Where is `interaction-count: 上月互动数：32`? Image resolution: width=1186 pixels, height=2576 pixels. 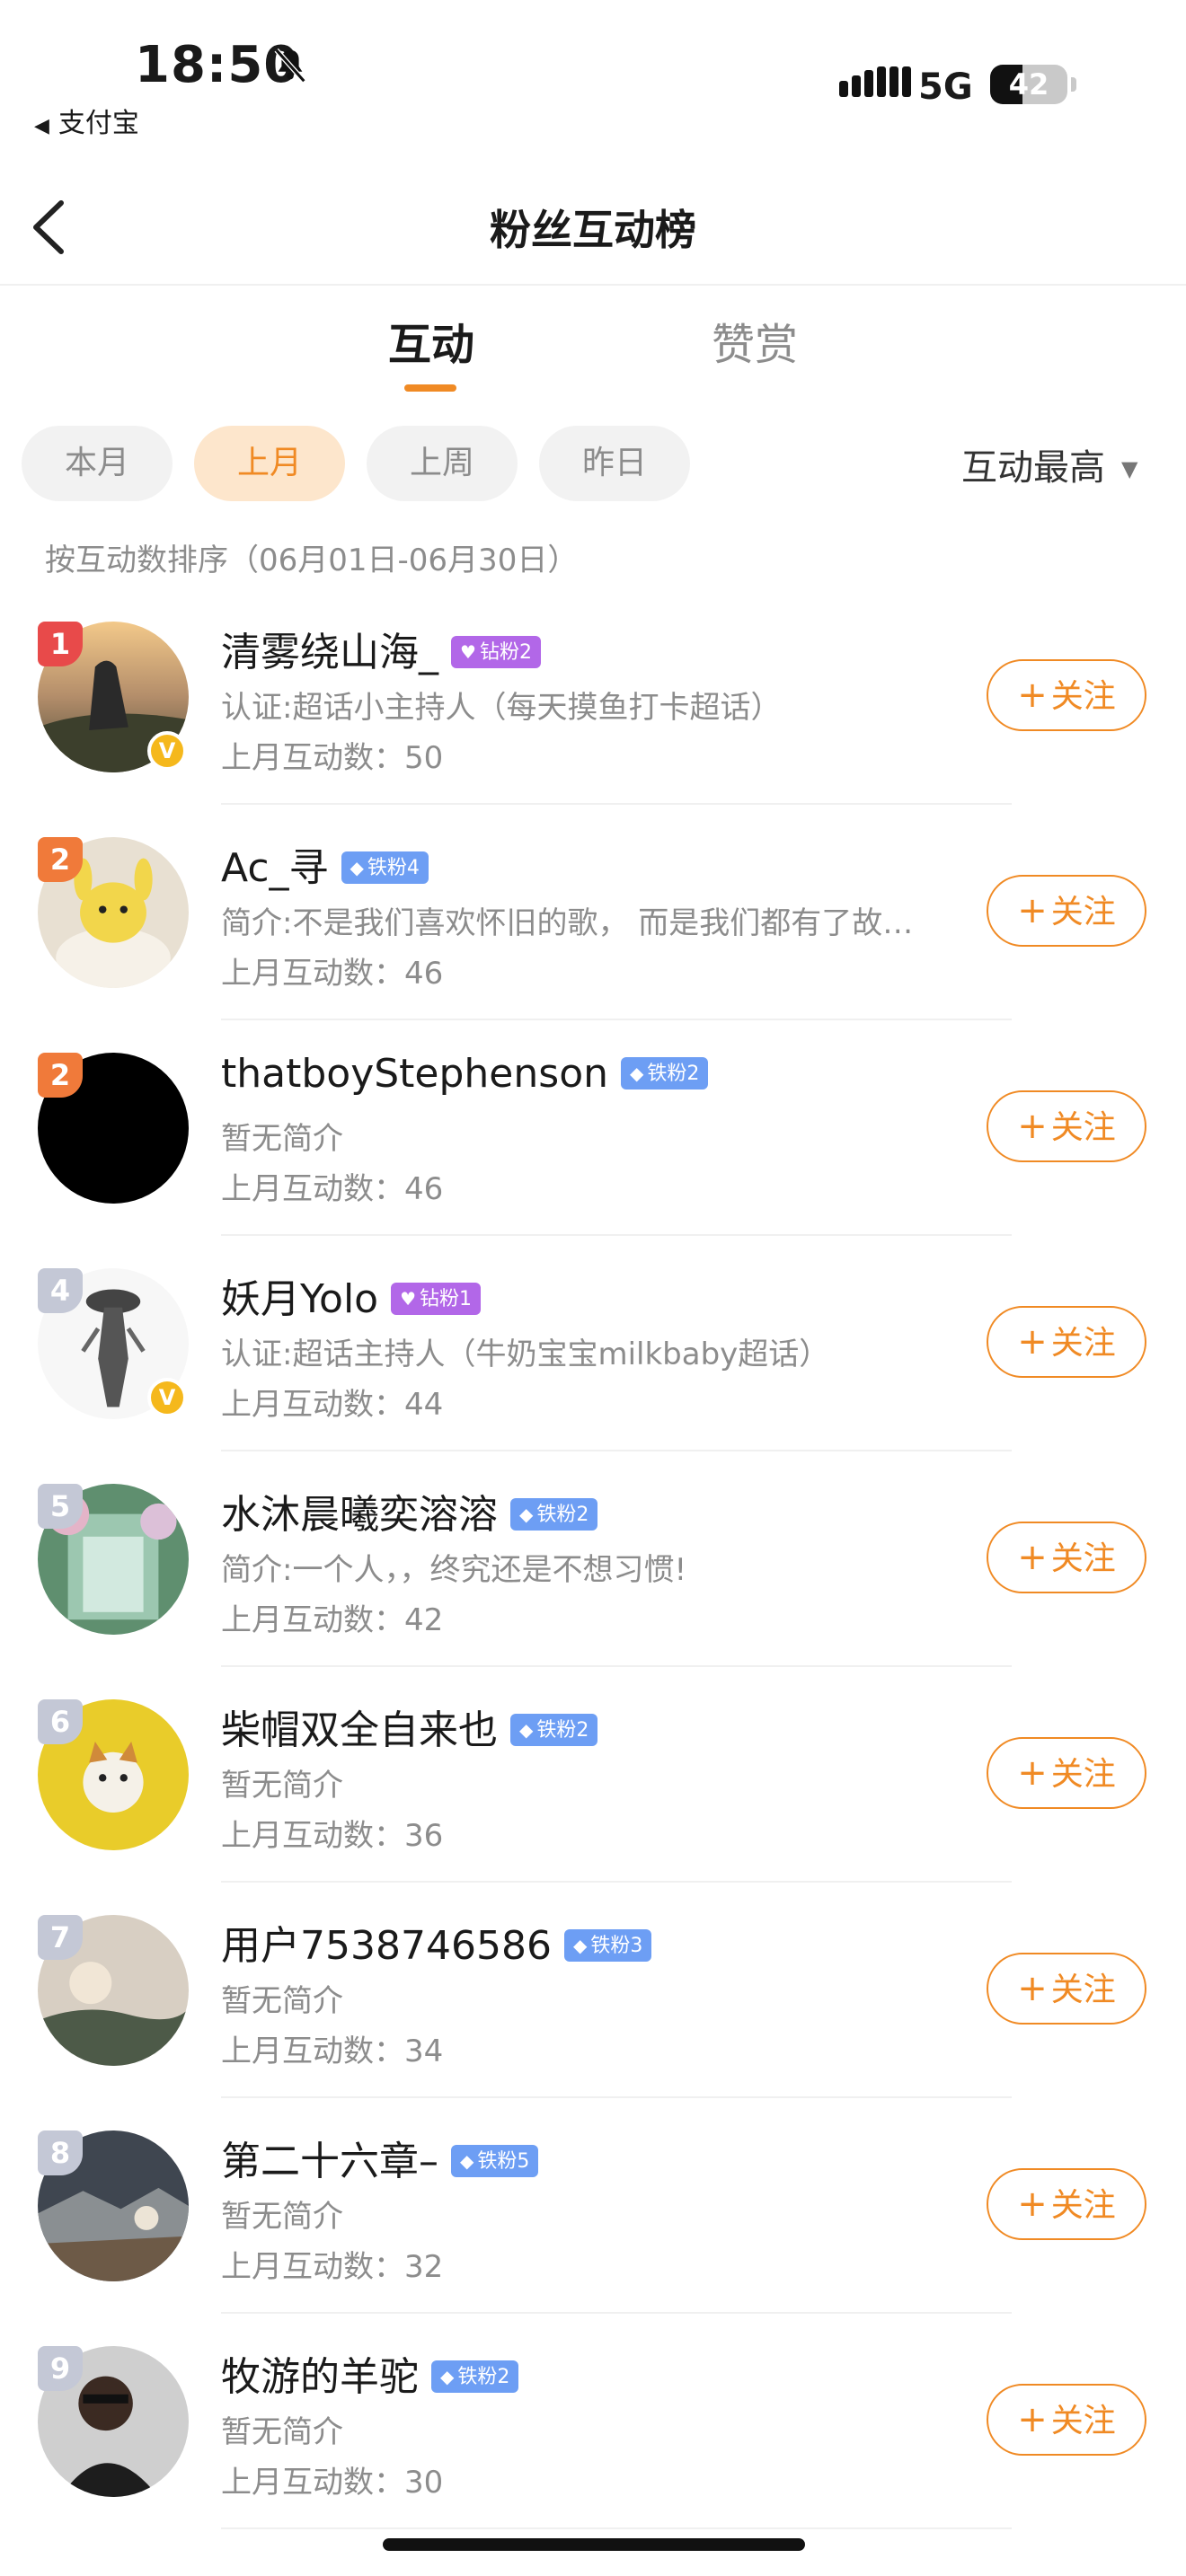 interaction-count: 上月互动数：32 is located at coordinates (332, 2267).